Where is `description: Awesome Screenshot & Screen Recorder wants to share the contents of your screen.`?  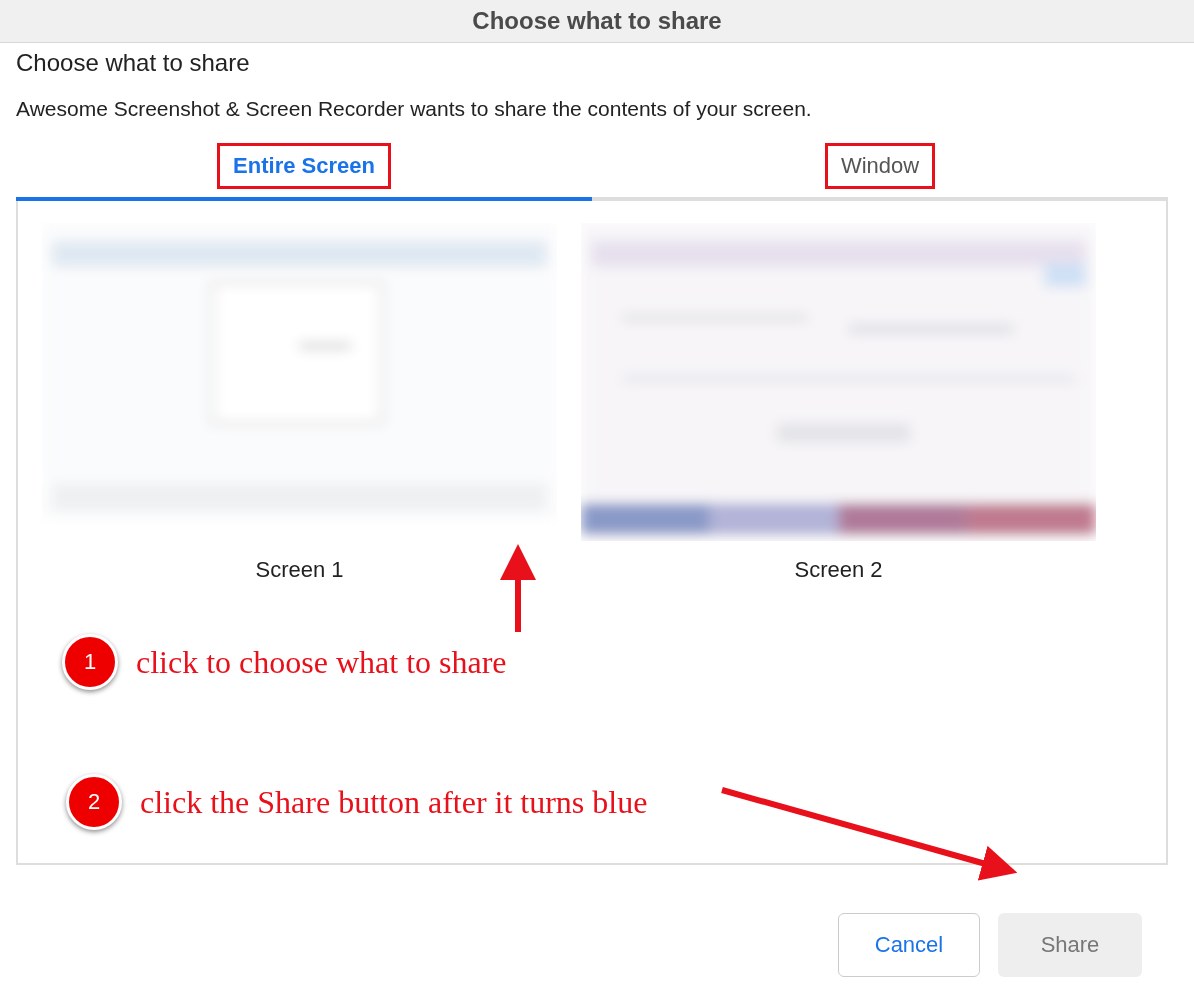 description: Awesome Screenshot & Screen Recorder wants to share the contents of your screen. is located at coordinates (414, 109).